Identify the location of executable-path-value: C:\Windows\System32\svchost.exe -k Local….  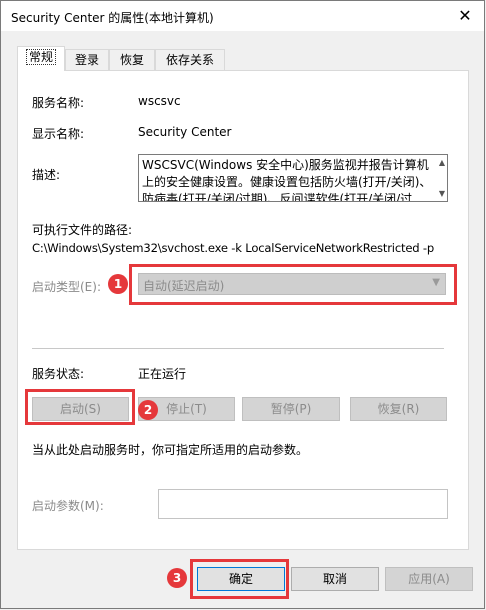
(233, 248).